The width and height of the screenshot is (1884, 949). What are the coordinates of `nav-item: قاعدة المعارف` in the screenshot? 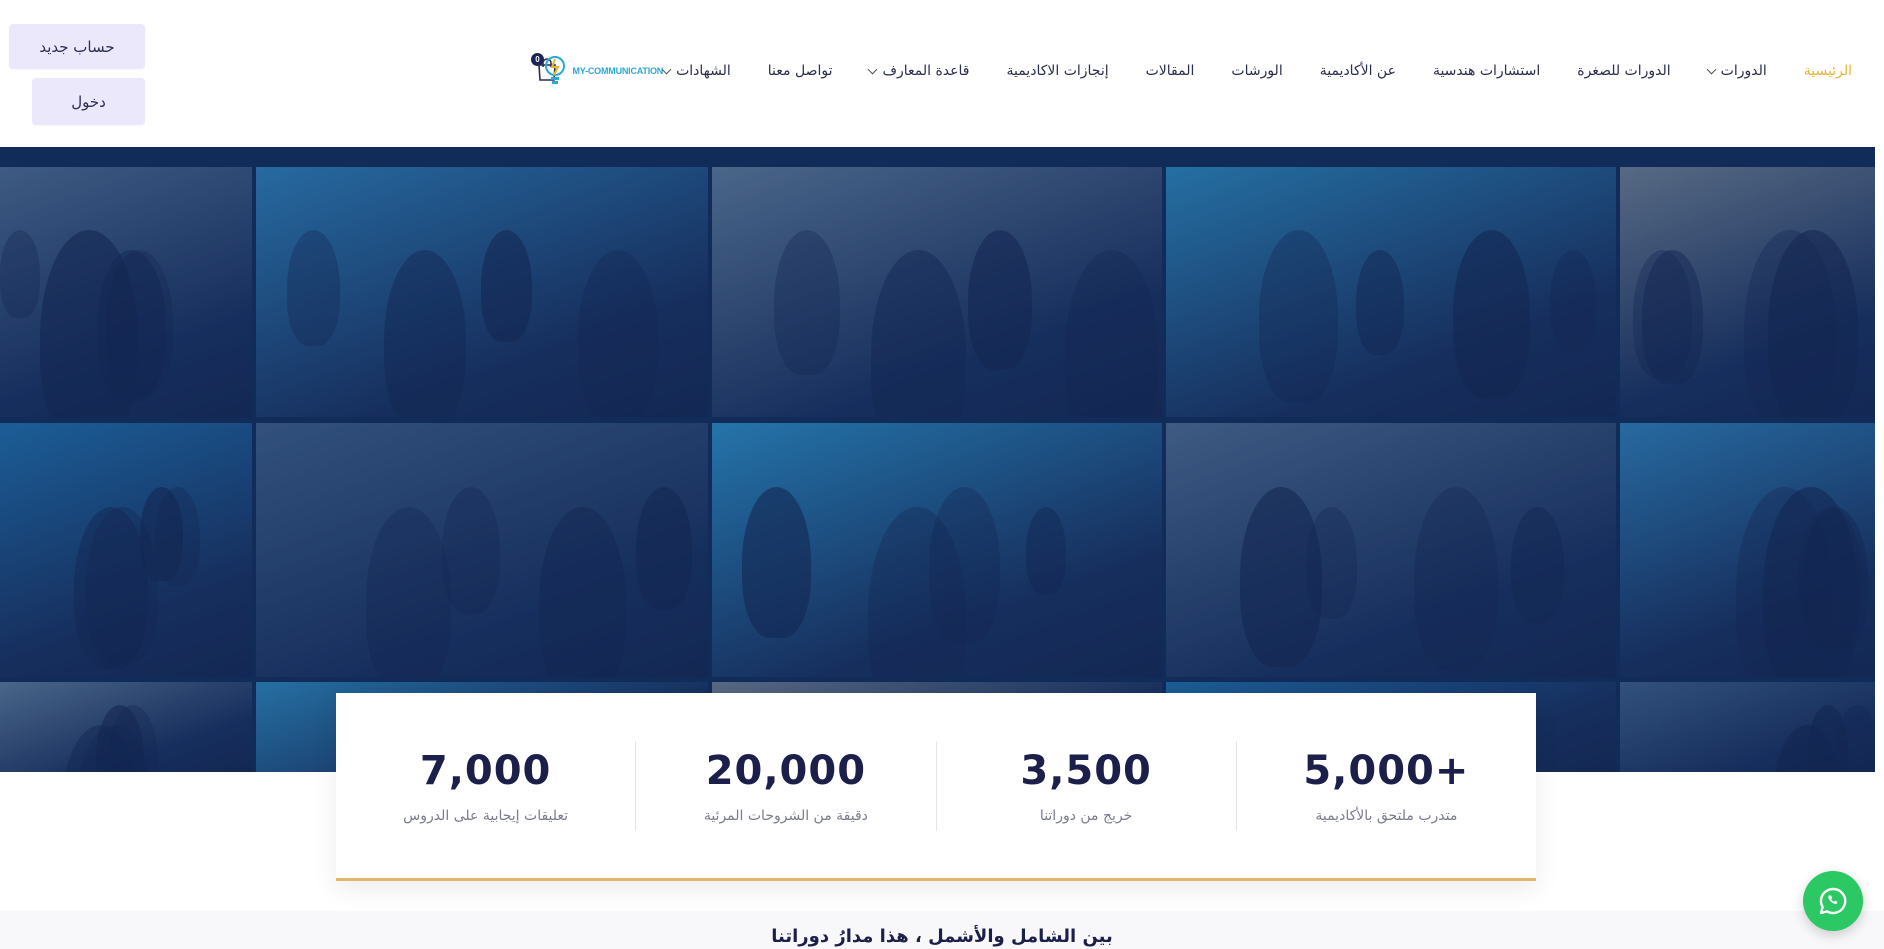 It's located at (919, 71).